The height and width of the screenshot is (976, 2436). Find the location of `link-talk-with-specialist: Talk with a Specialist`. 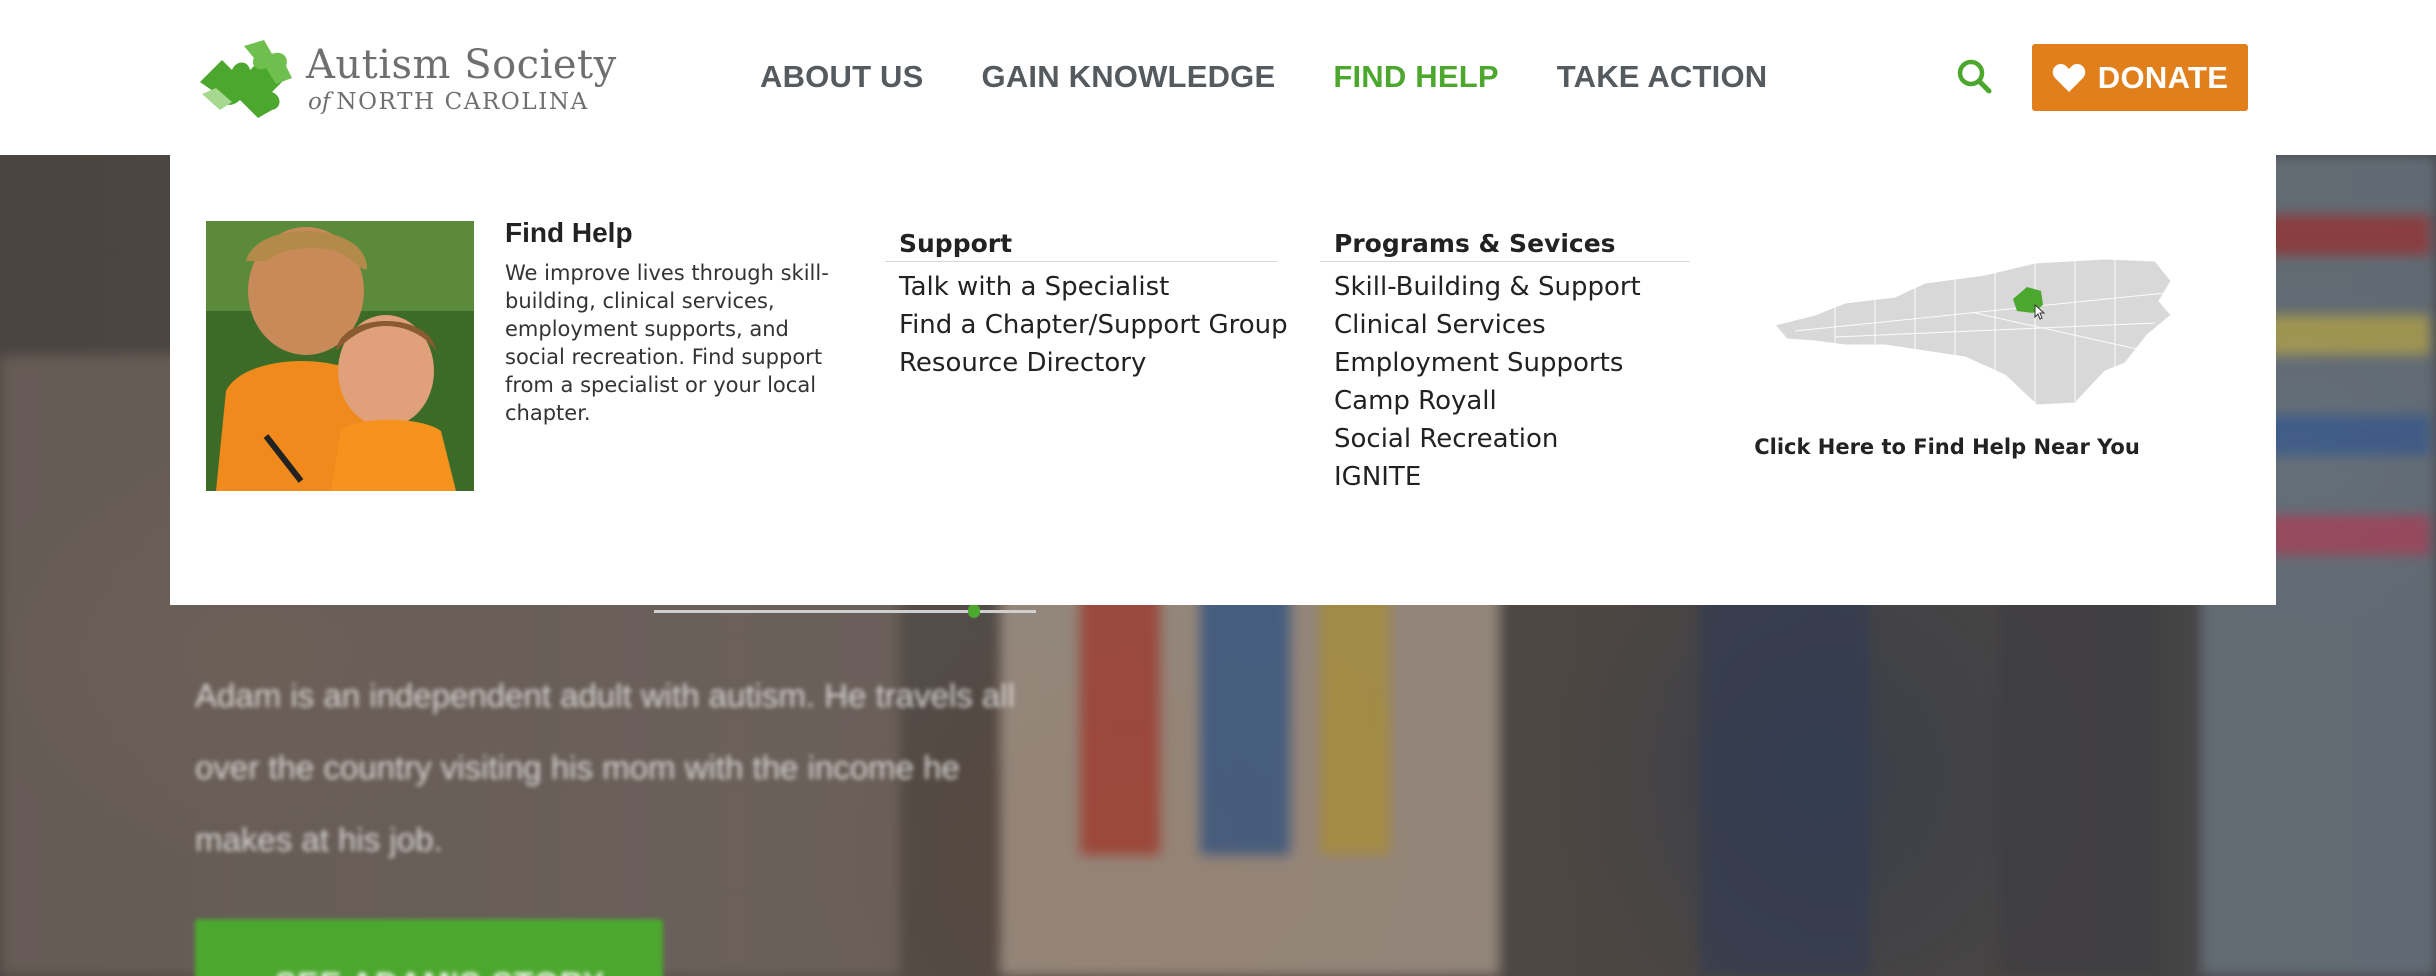

link-talk-with-specialist: Talk with a Specialist is located at coordinates (1088, 287).